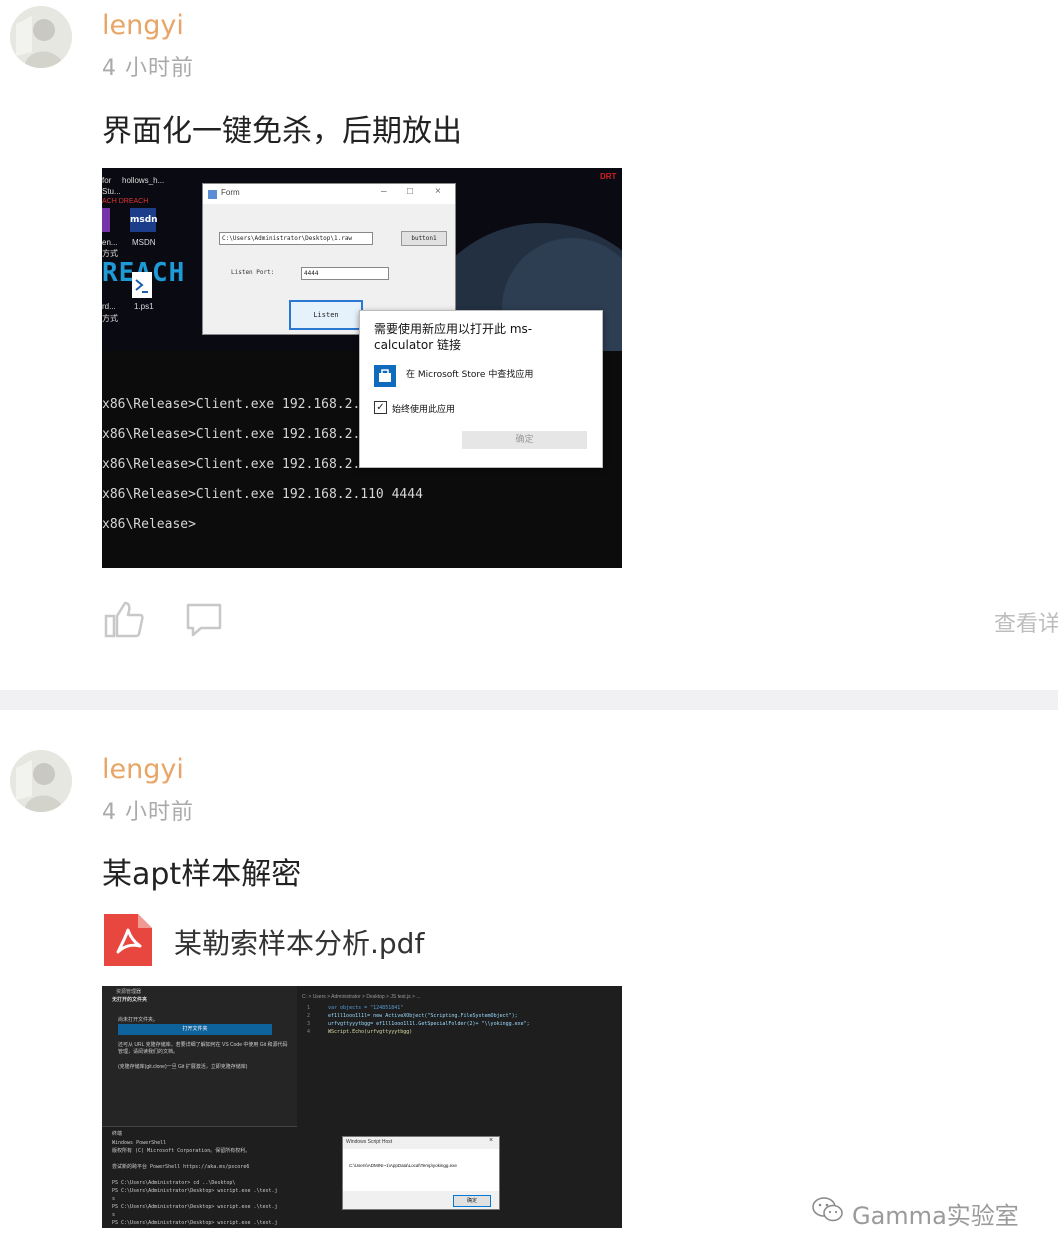 This screenshot has height=1256, width=1058. What do you see at coordinates (326, 315) in the screenshot?
I see `listen-button: Listen` at bounding box center [326, 315].